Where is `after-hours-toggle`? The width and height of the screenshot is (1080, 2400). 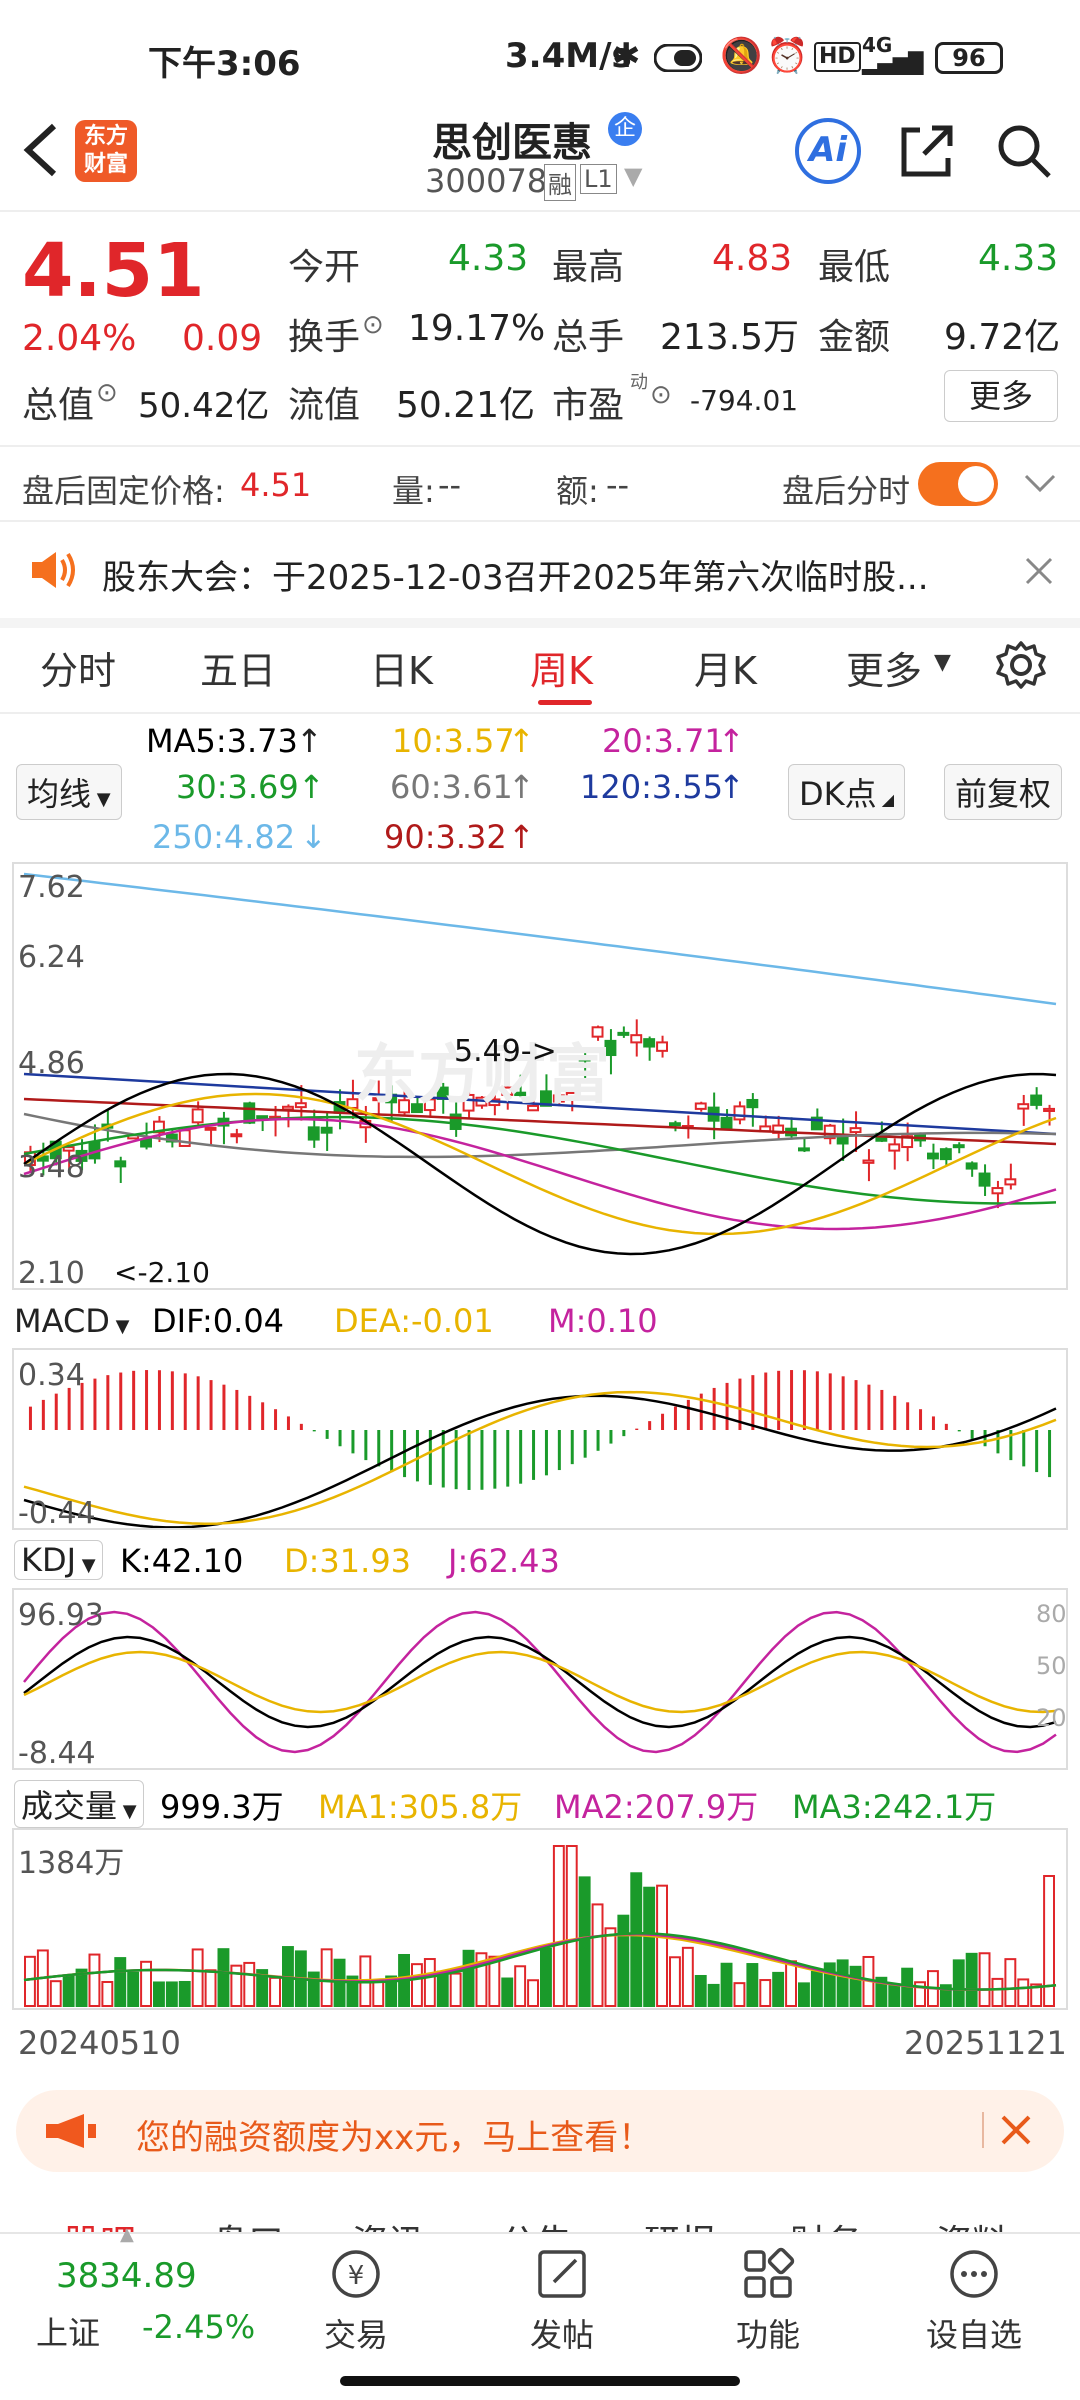
after-hours-toggle is located at coordinates (958, 484).